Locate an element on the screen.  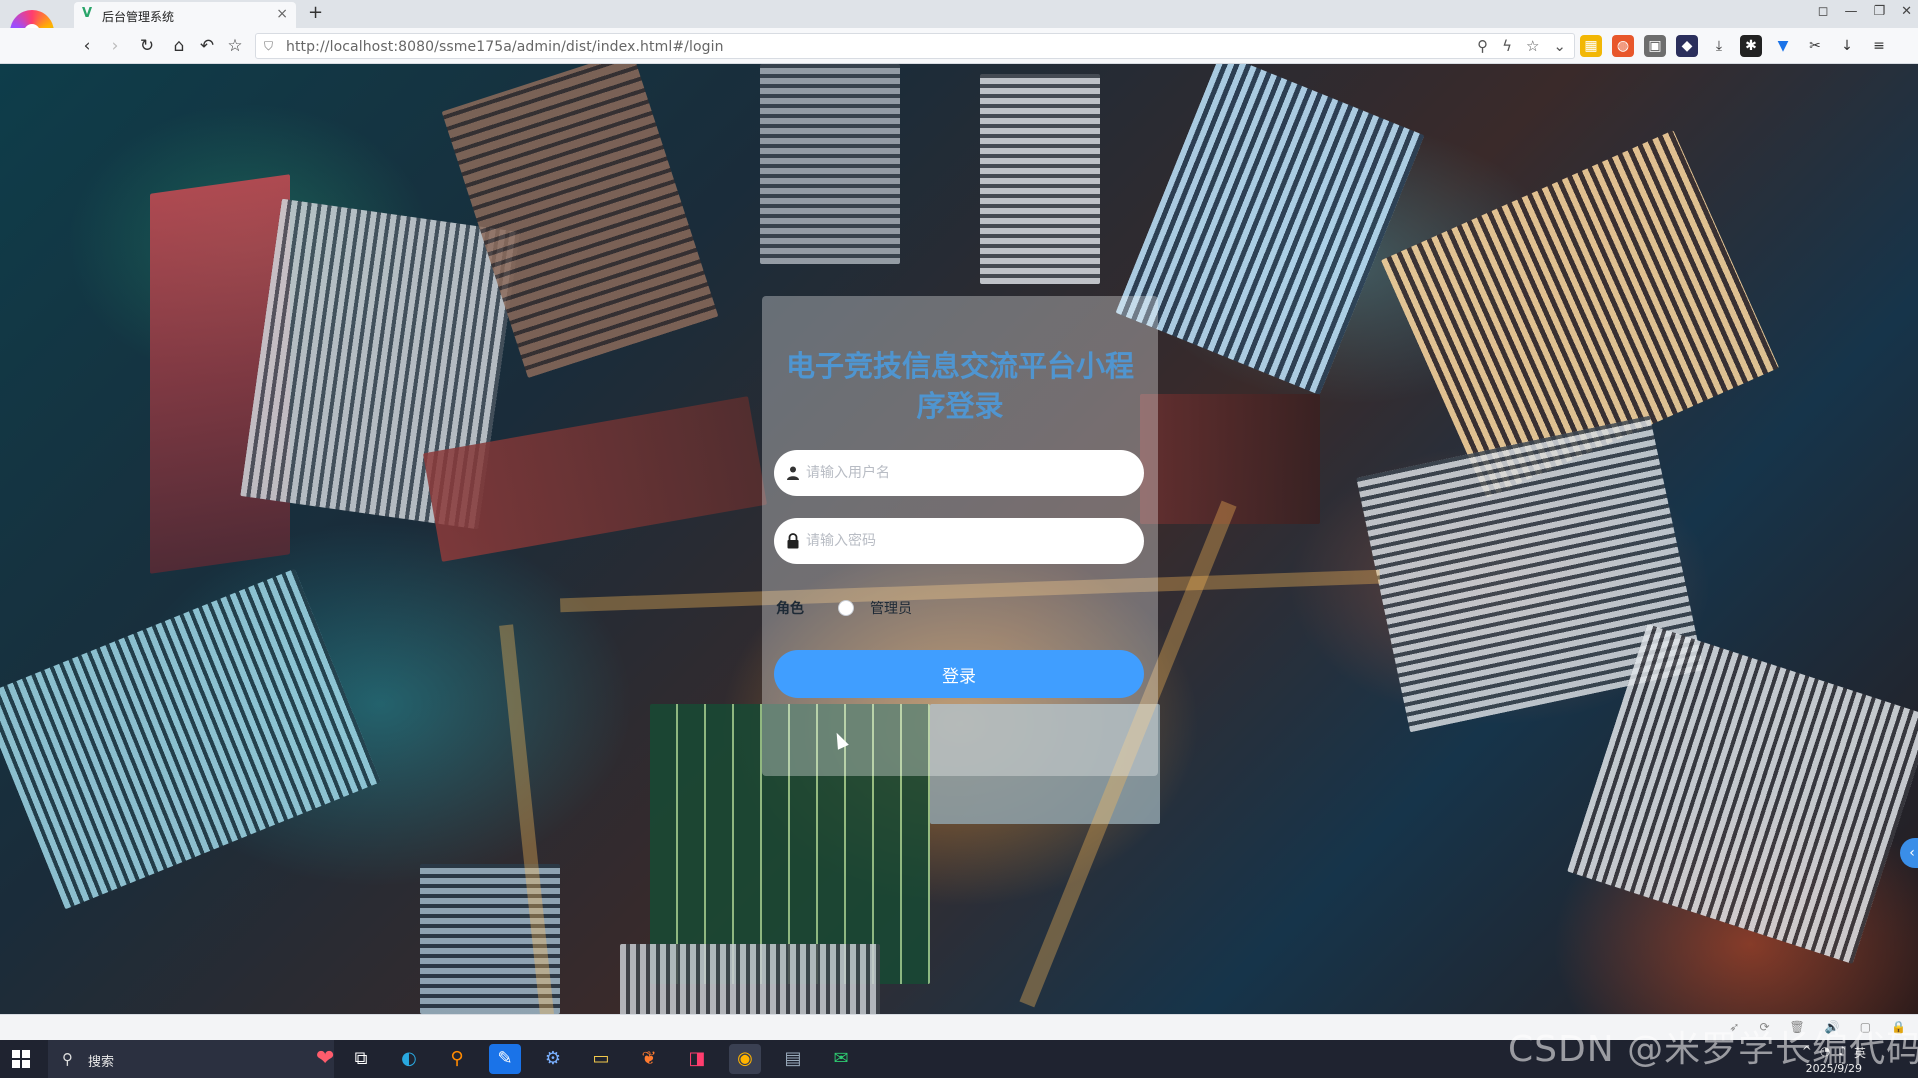
shield-extension-icon: ▼ is located at coordinates (1783, 46).